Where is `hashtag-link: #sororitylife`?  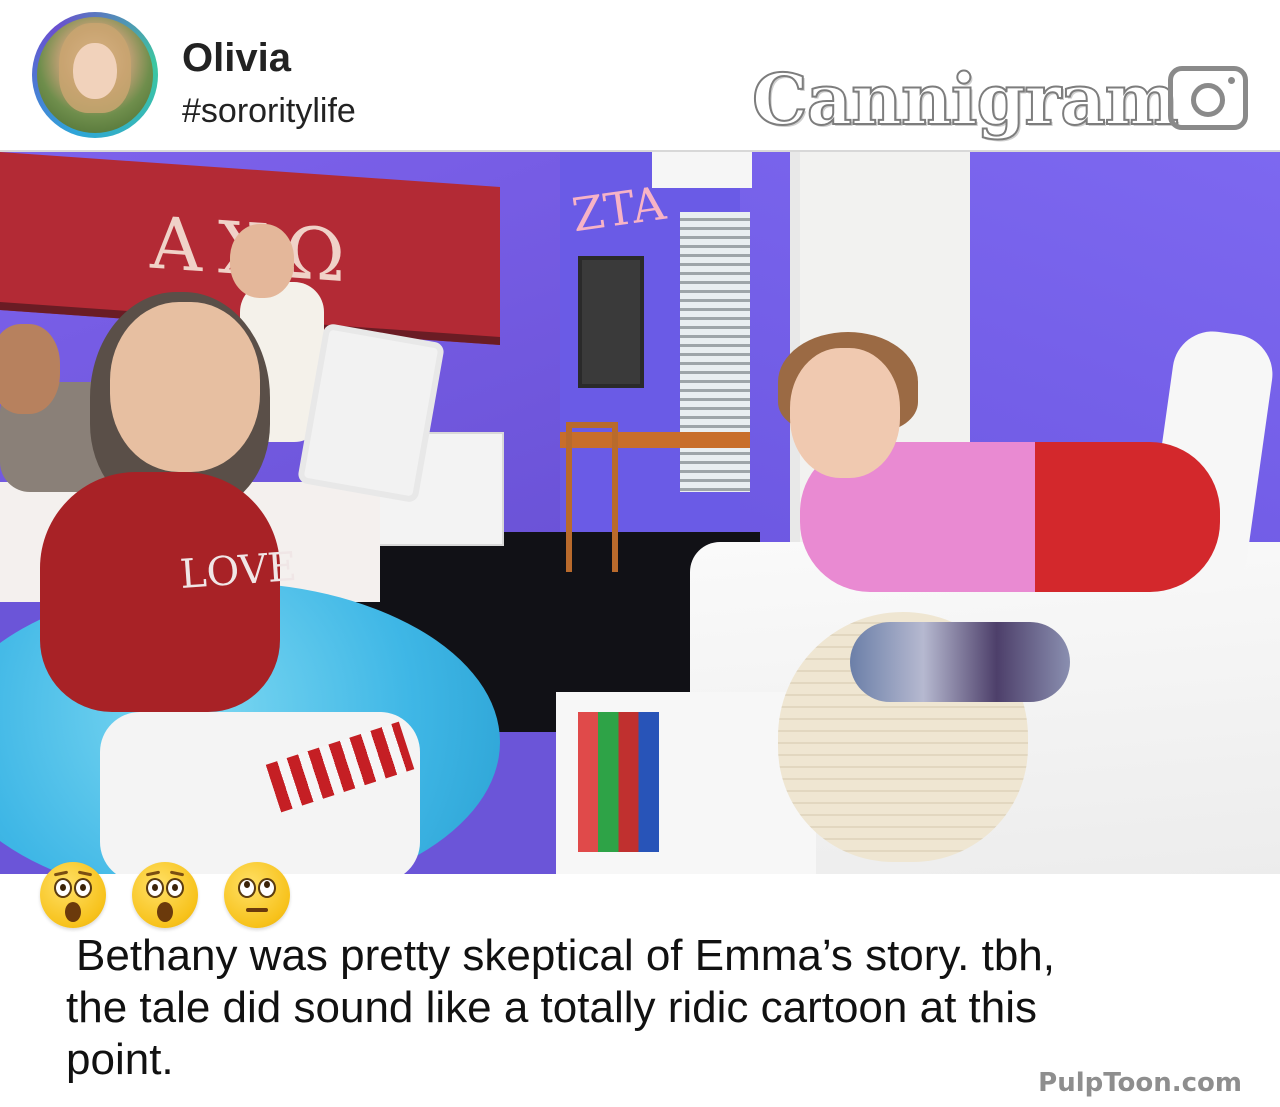
hashtag-link: #sororitylife is located at coordinates (269, 111).